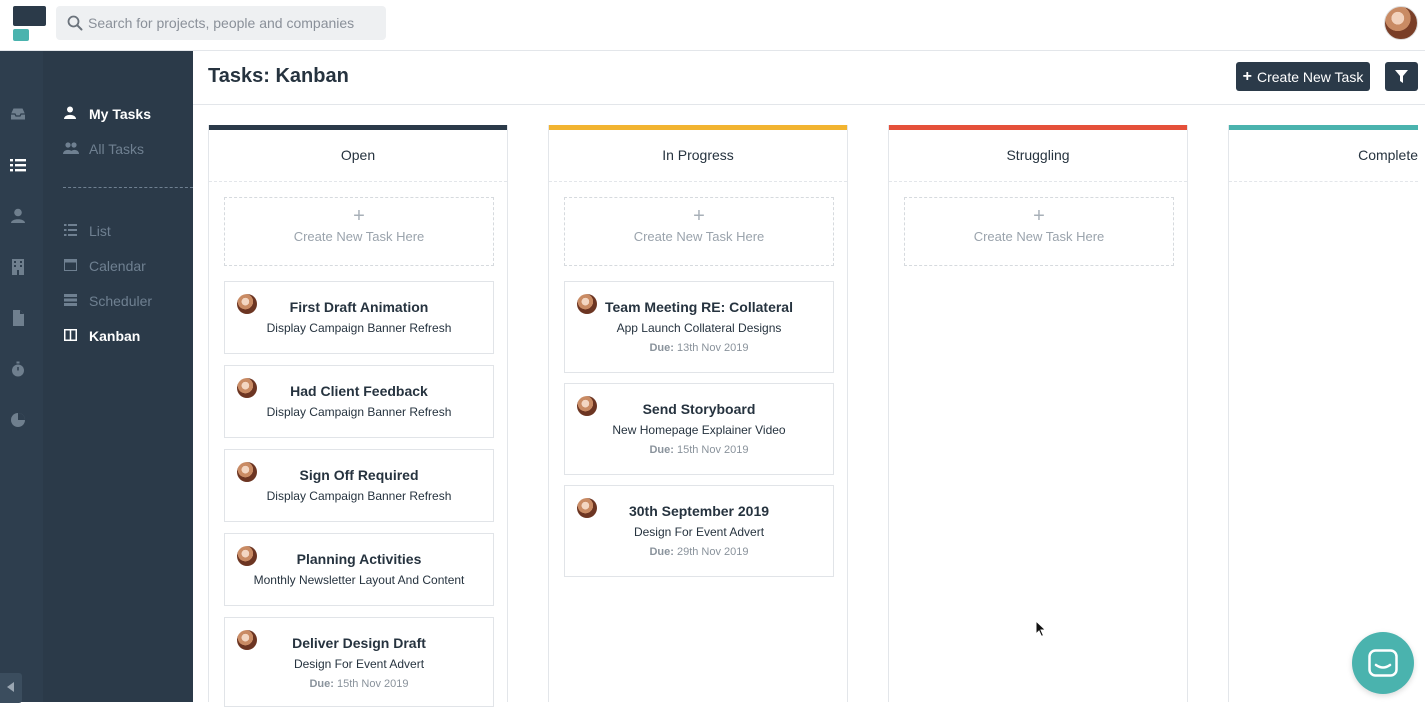  What do you see at coordinates (117, 266) in the screenshot?
I see `sidebar-item-label: Calendar` at bounding box center [117, 266].